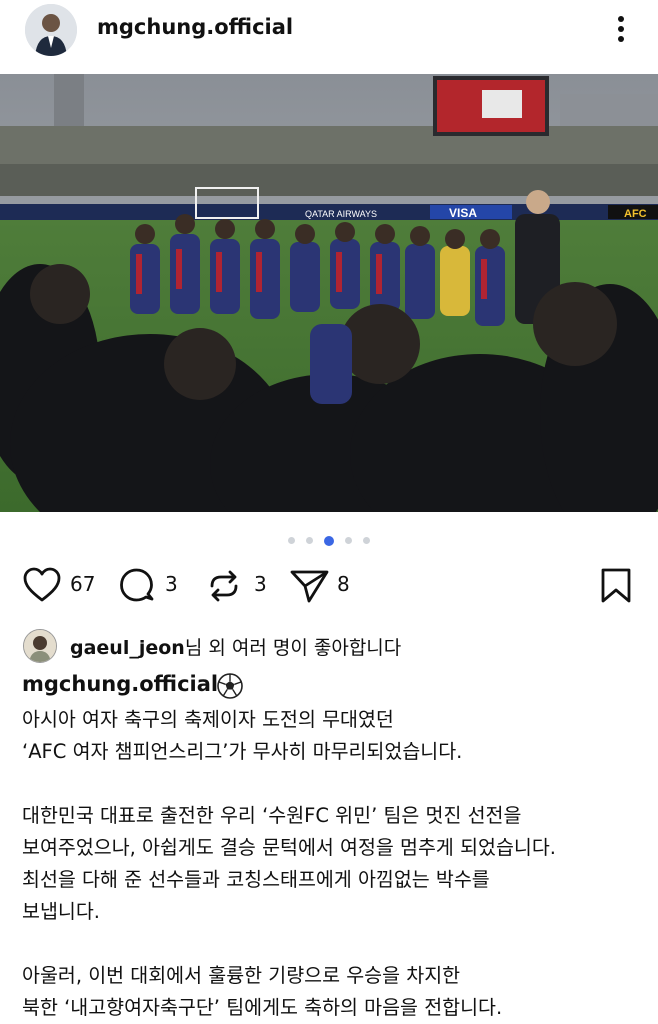  Describe the element at coordinates (230, 686) in the screenshot. I see `soccer-ball-icon` at that location.